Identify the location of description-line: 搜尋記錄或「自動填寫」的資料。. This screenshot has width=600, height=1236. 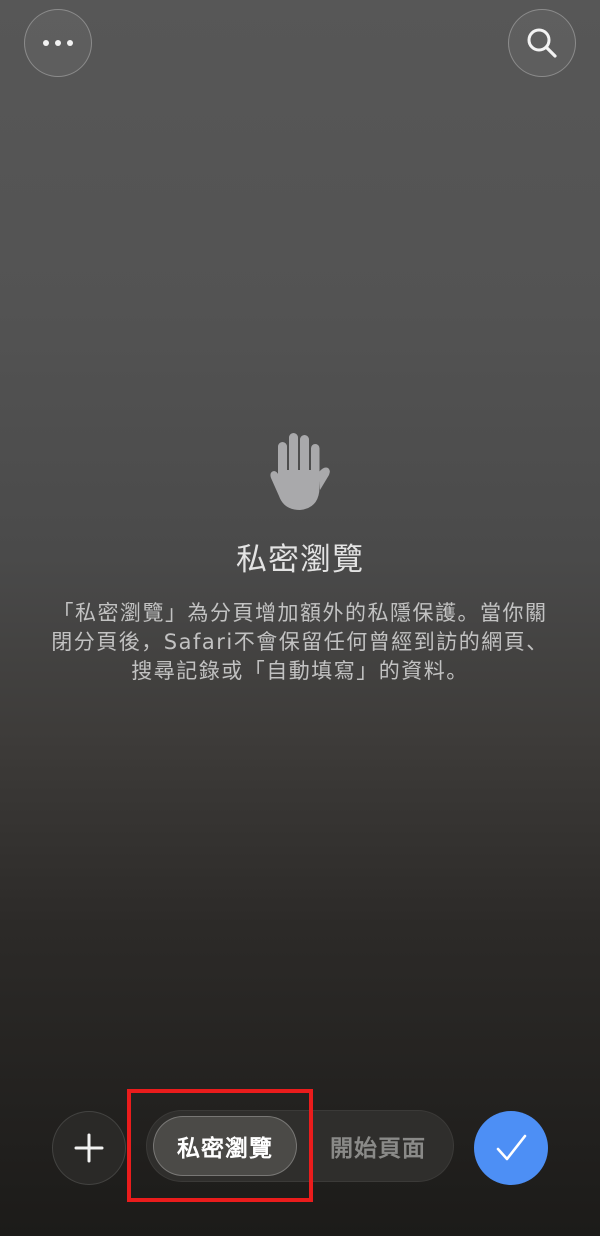
(300, 671).